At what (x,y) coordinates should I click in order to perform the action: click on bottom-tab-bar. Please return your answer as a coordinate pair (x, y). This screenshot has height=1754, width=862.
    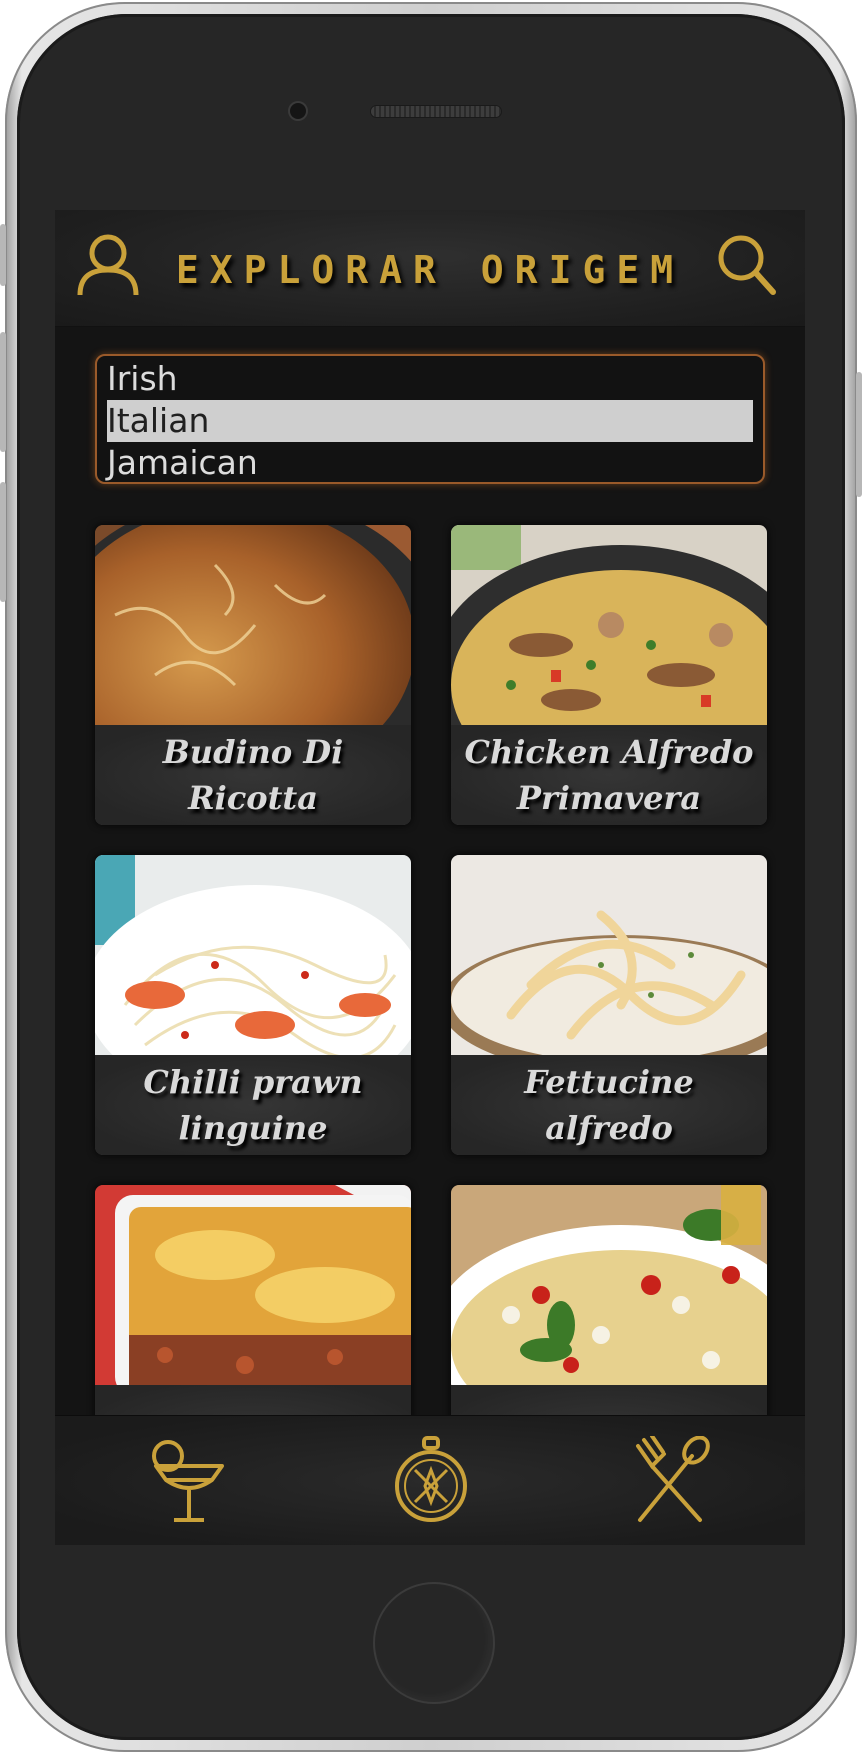
    Looking at the image, I should click on (430, 1480).